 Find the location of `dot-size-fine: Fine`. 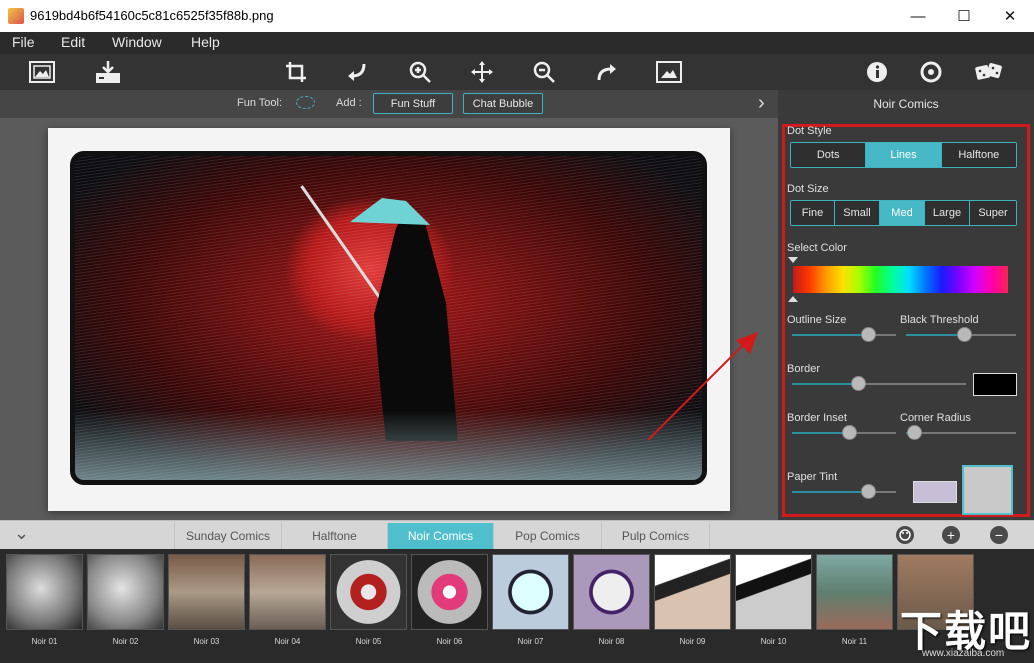

dot-size-fine: Fine is located at coordinates (813, 213).